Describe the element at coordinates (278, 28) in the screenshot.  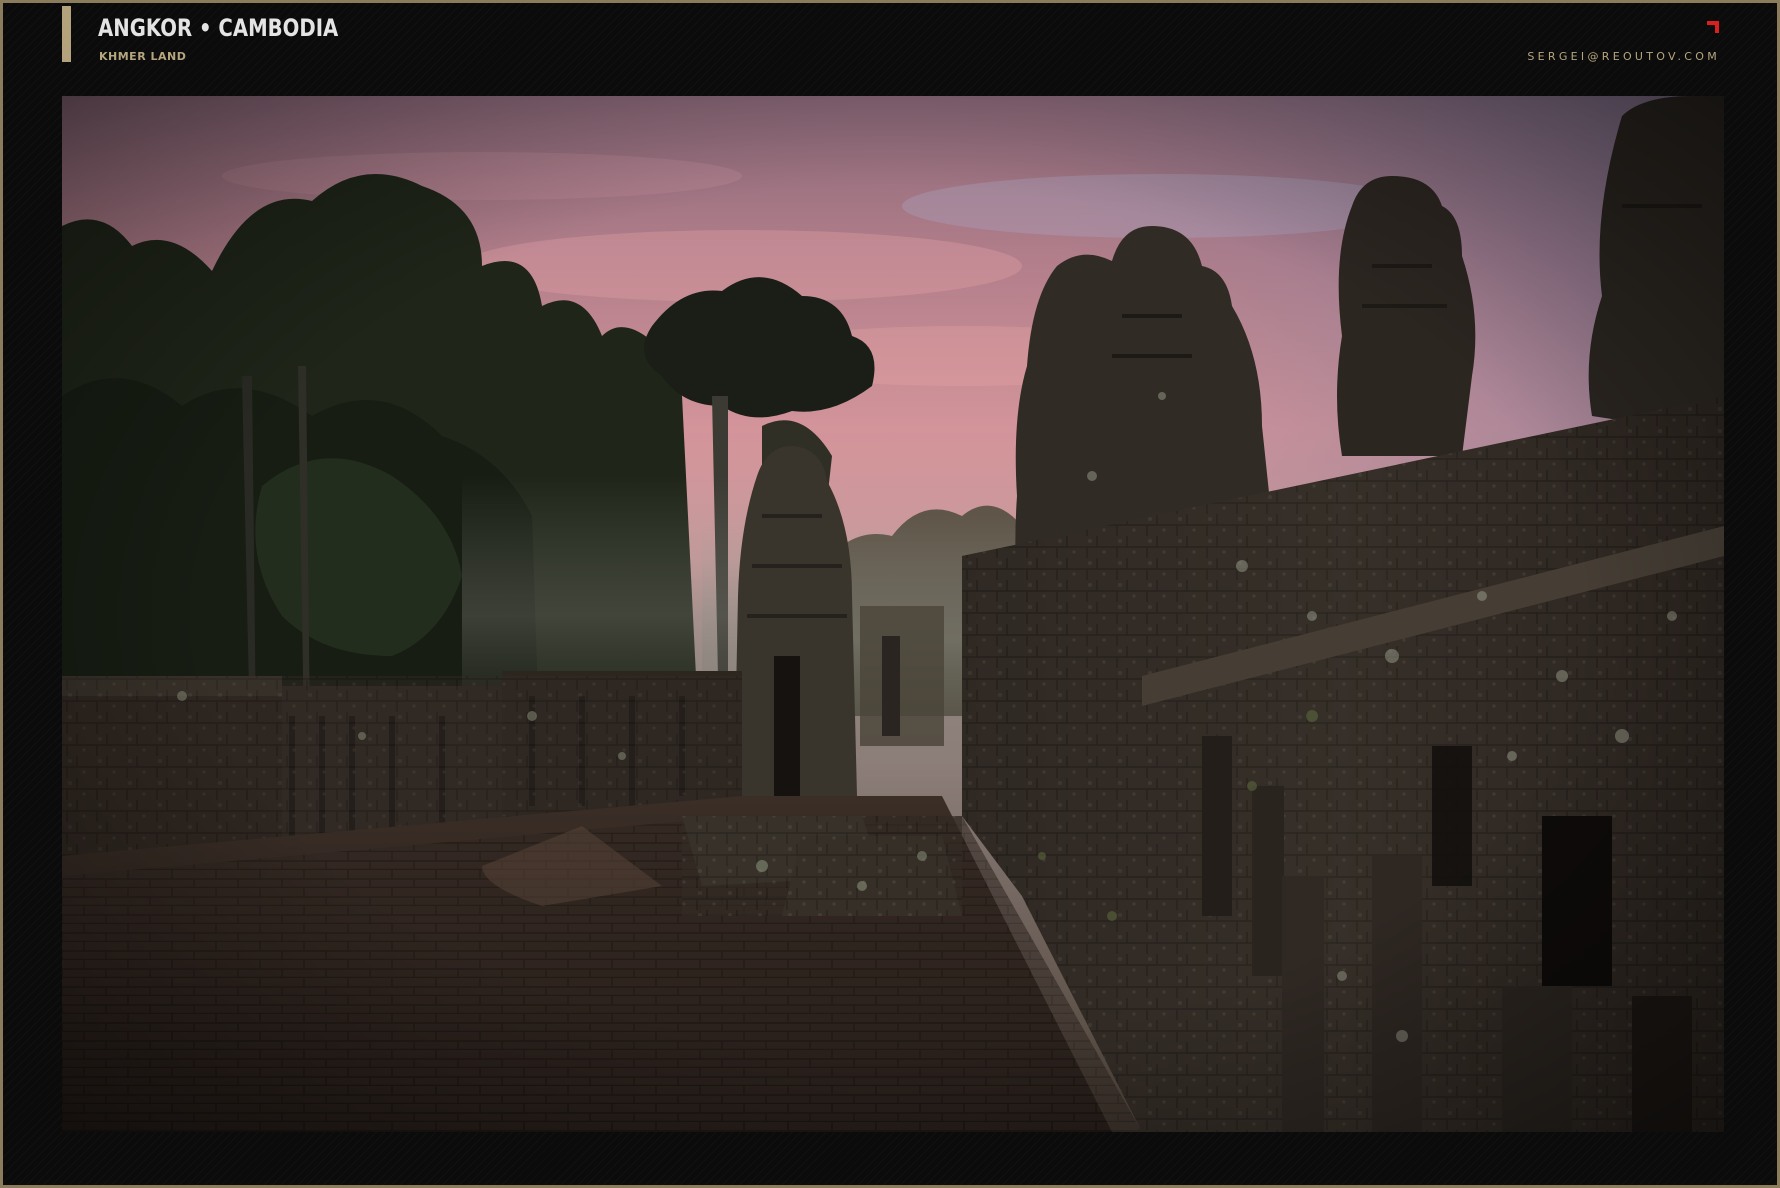
I see `title-country: CAMBODIA` at that location.